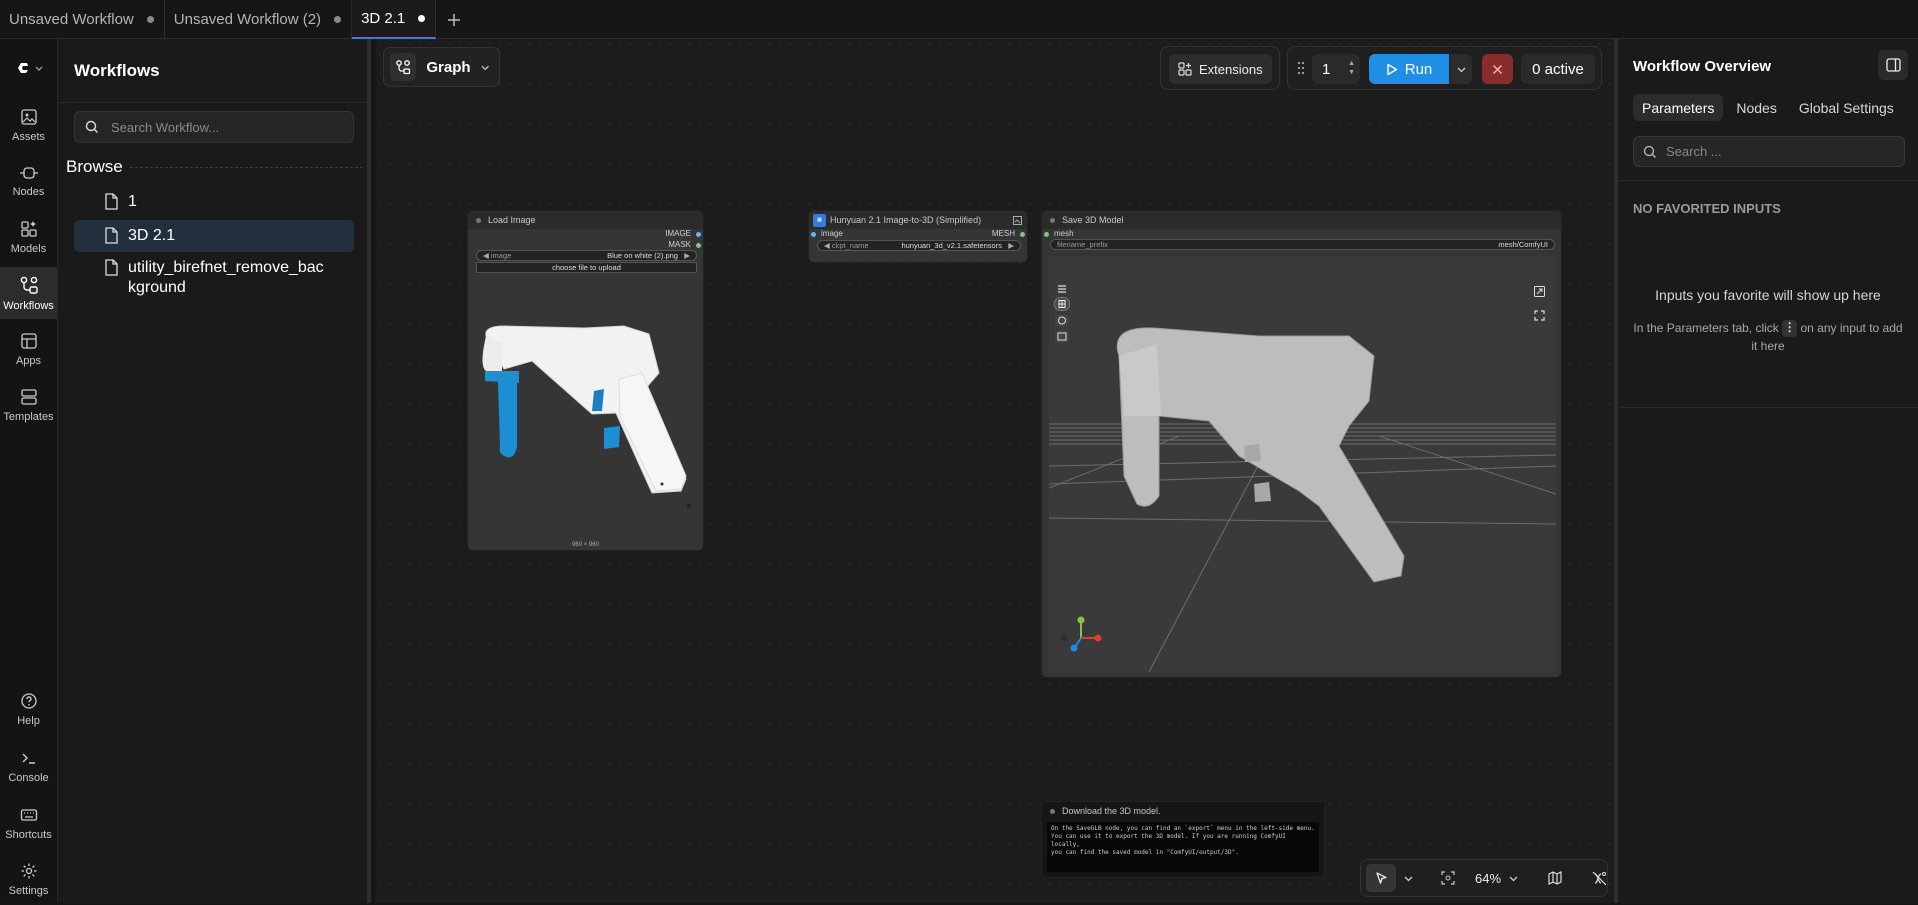 This screenshot has width=1918, height=905. Describe the element at coordinates (1790, 329) in the screenshot. I see `more-options-icon: ⋮` at that location.